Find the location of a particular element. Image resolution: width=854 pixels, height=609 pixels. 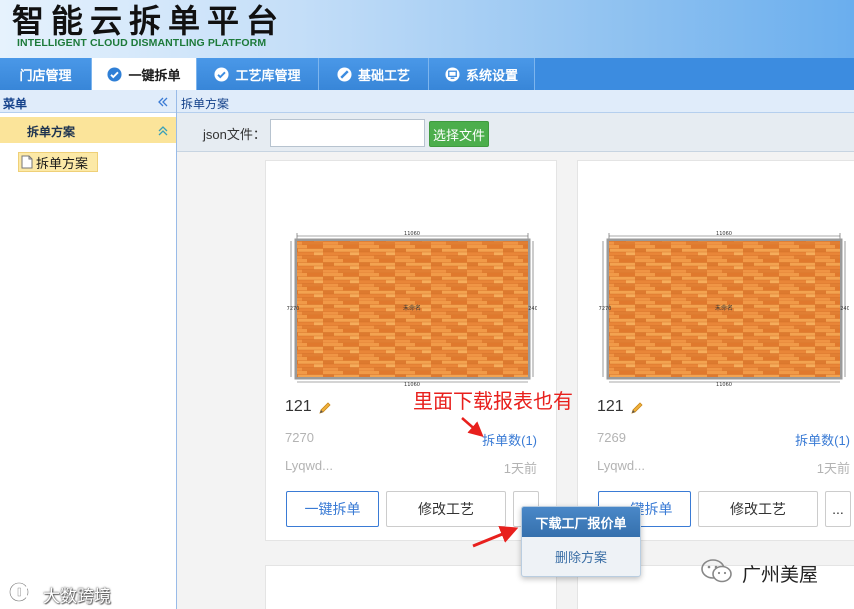

download-factory-quote-item: 下载工厂报价单 is located at coordinates (581, 522).